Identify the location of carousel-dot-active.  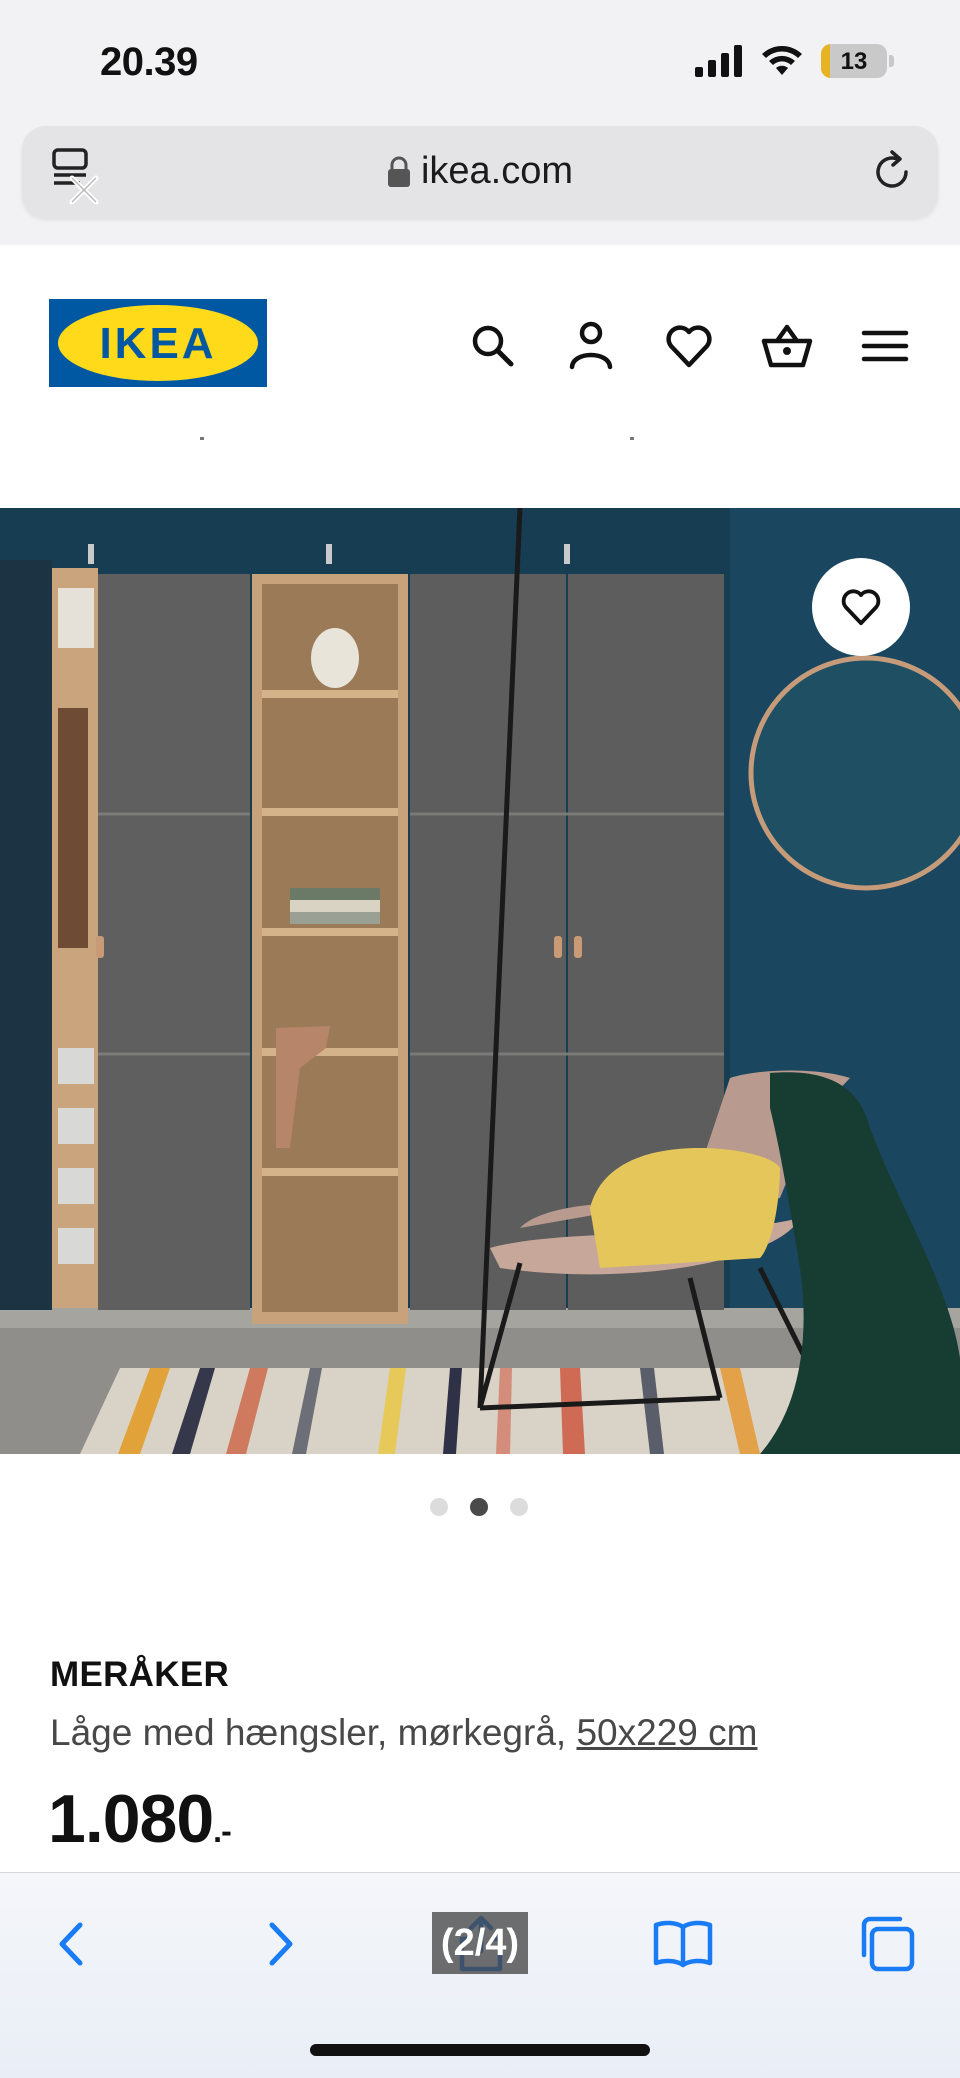
(479, 1507).